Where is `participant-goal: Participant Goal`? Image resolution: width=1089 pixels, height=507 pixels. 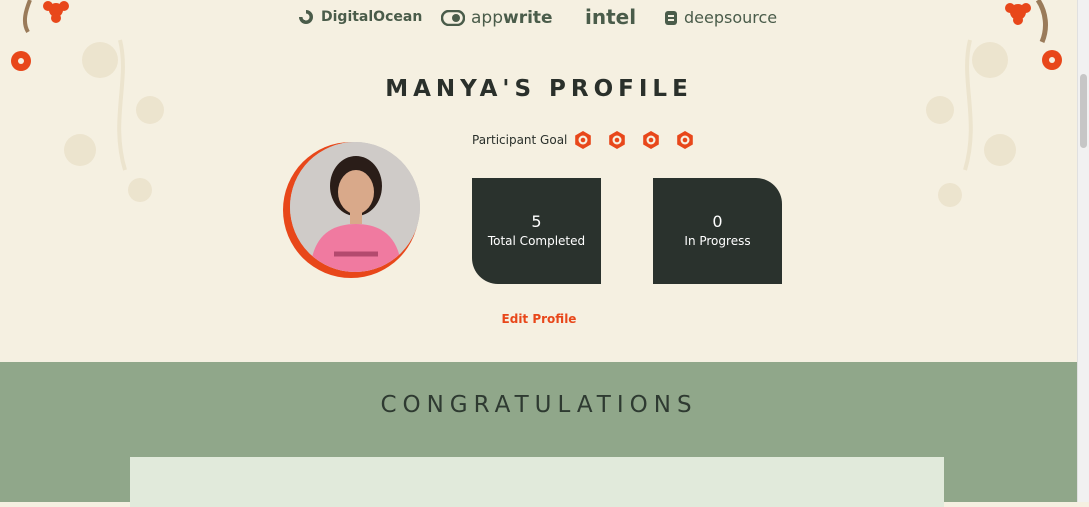
participant-goal: Participant Goal is located at coordinates (583, 140).